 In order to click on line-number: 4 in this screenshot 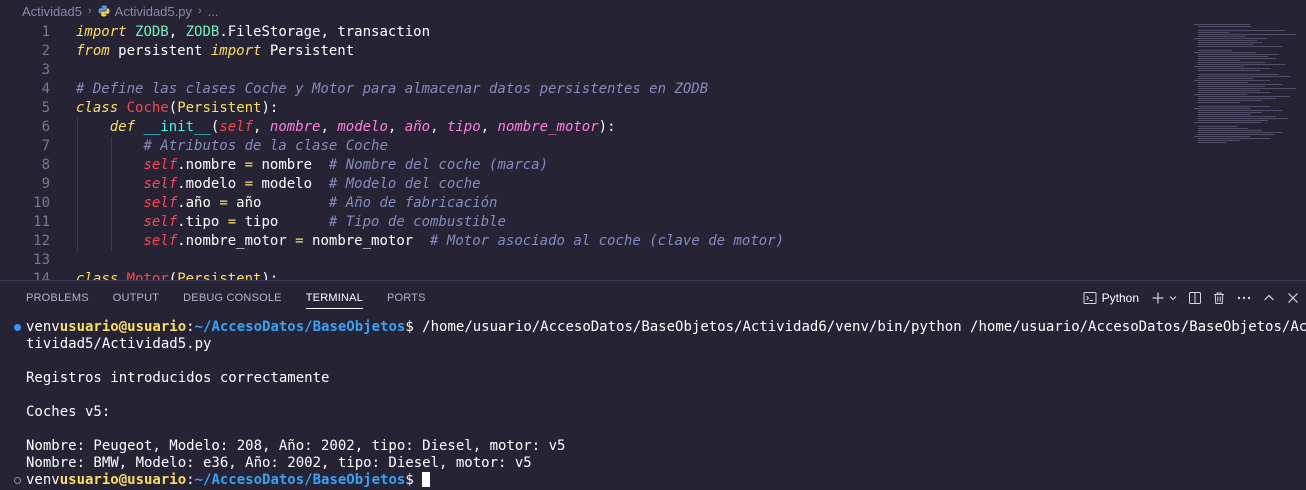, I will do `click(45, 89)`.